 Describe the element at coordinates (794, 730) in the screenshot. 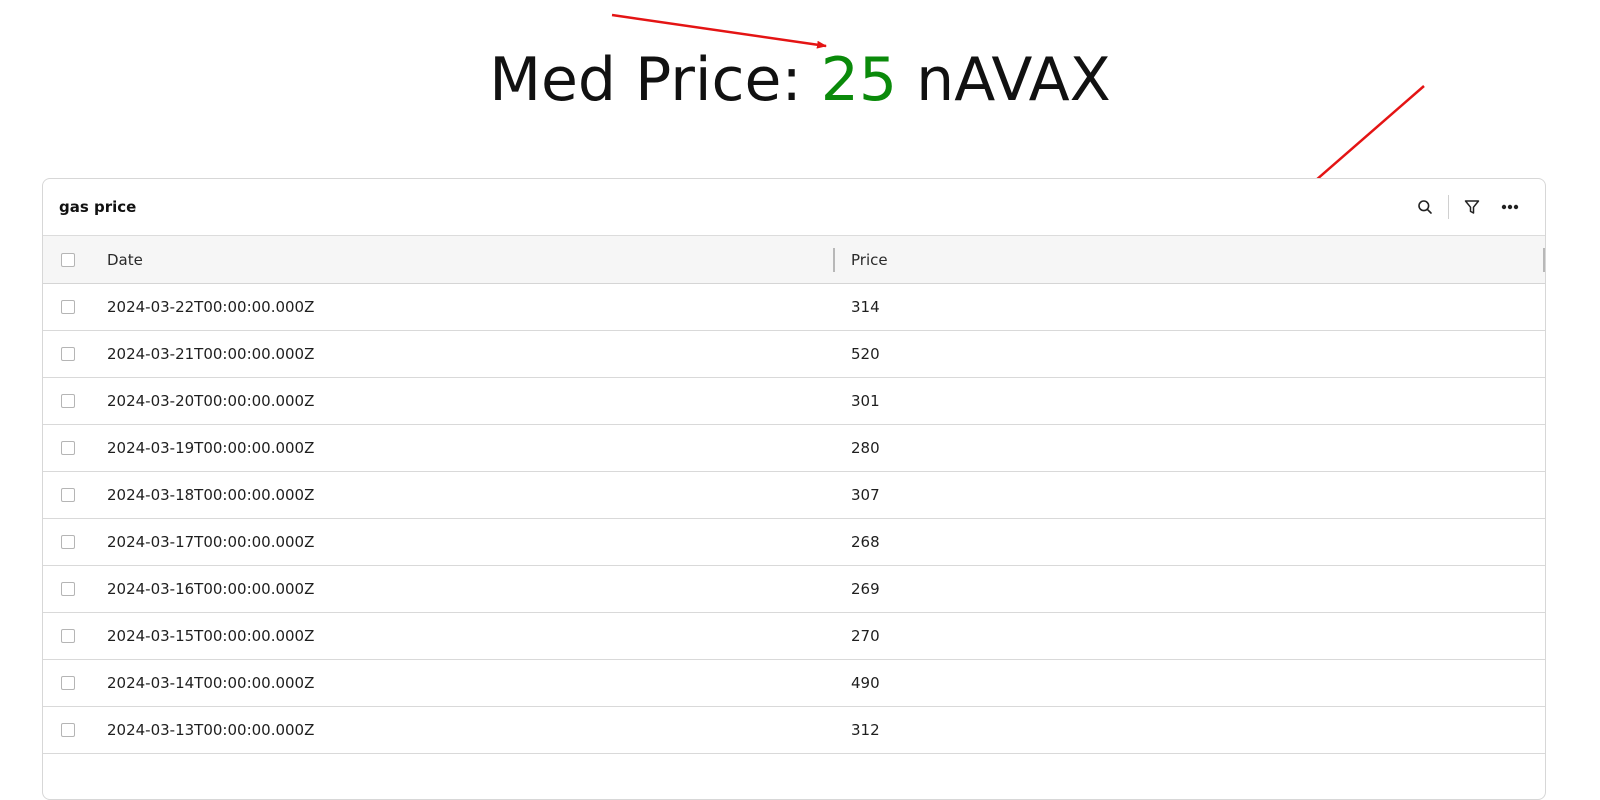

I see `table-row: 2024-03-13T00:00:00.000Z 312` at that location.